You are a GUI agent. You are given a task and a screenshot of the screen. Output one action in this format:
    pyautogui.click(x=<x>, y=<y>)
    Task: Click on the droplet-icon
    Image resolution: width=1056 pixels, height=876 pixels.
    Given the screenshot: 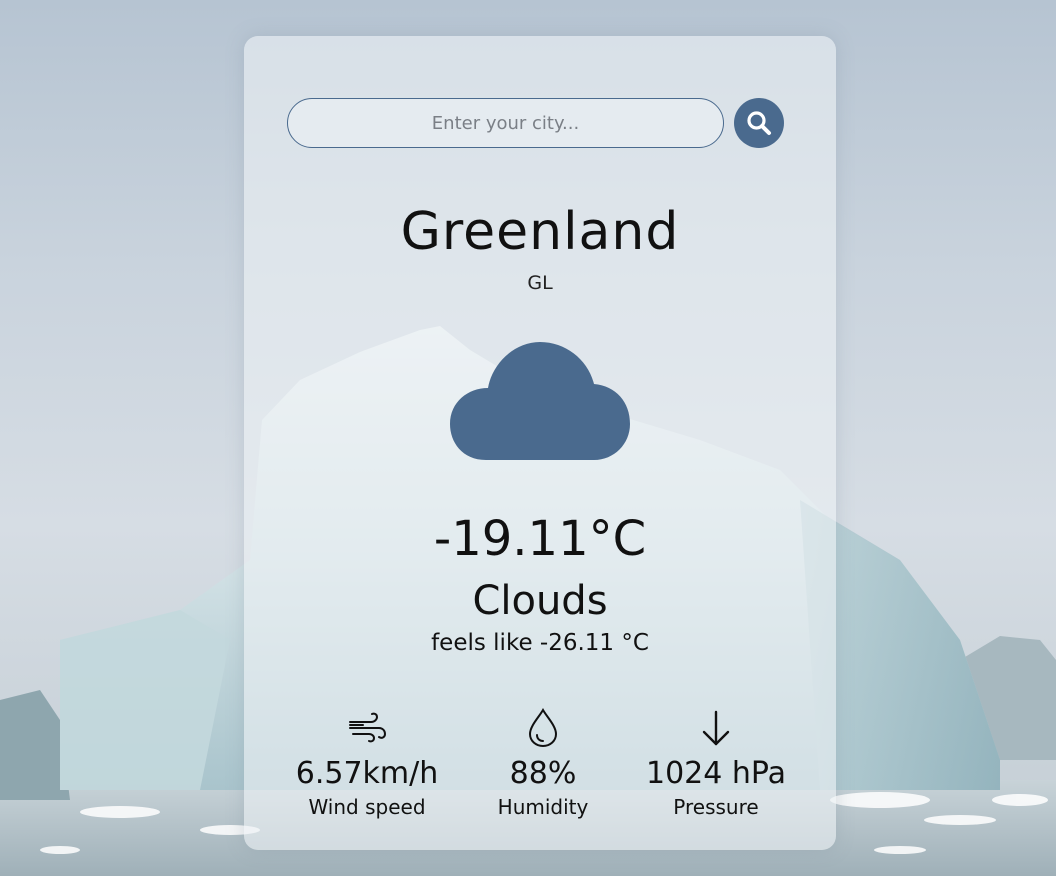 What is the action you would take?
    pyautogui.click(x=543, y=728)
    